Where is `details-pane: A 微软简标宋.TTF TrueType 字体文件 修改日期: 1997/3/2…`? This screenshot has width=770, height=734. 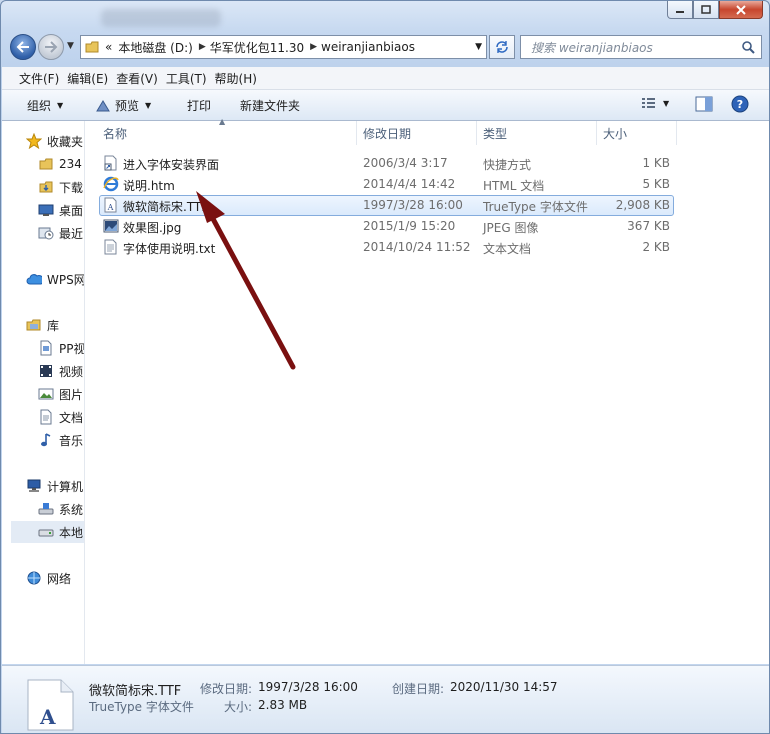
details-pane: A 微软简标宋.TTF TrueType 字体文件 修改日期: 1997/3/2… is located at coordinates (385, 699).